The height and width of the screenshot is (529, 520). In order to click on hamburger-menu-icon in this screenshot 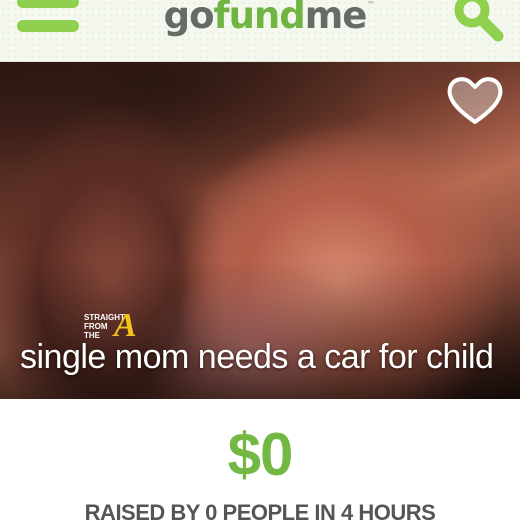, I will do `click(48, 17)`.